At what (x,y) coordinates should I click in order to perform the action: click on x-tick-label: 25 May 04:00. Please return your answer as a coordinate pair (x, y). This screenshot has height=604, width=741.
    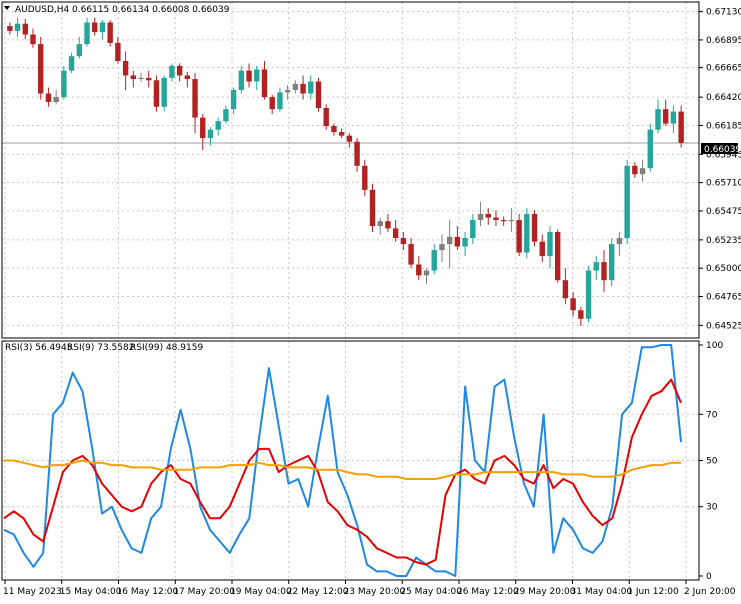
    Looking at the image, I should click on (431, 592).